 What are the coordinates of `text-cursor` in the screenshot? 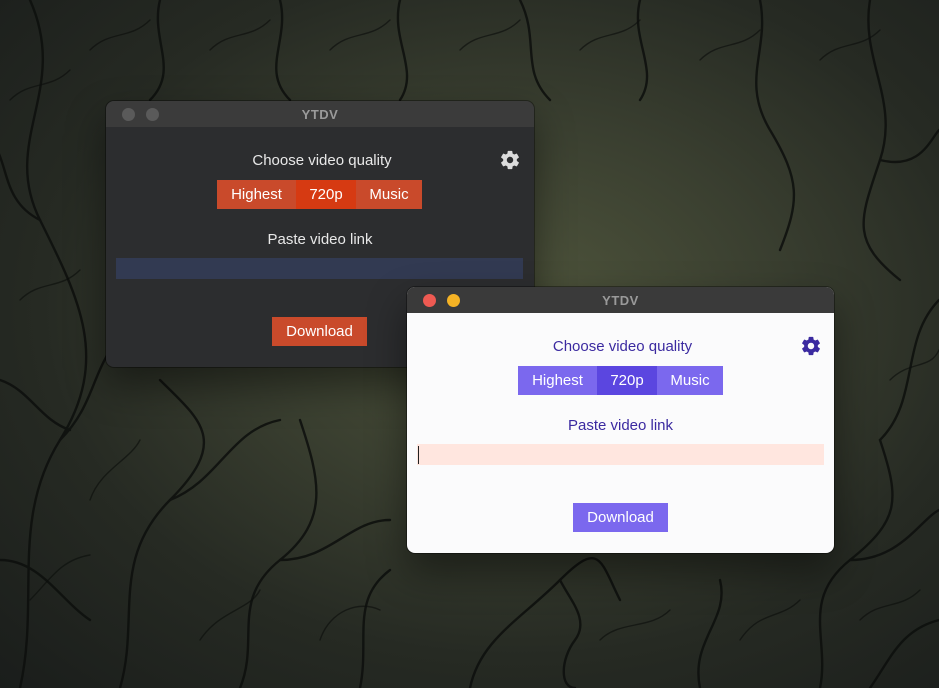 It's located at (418, 455).